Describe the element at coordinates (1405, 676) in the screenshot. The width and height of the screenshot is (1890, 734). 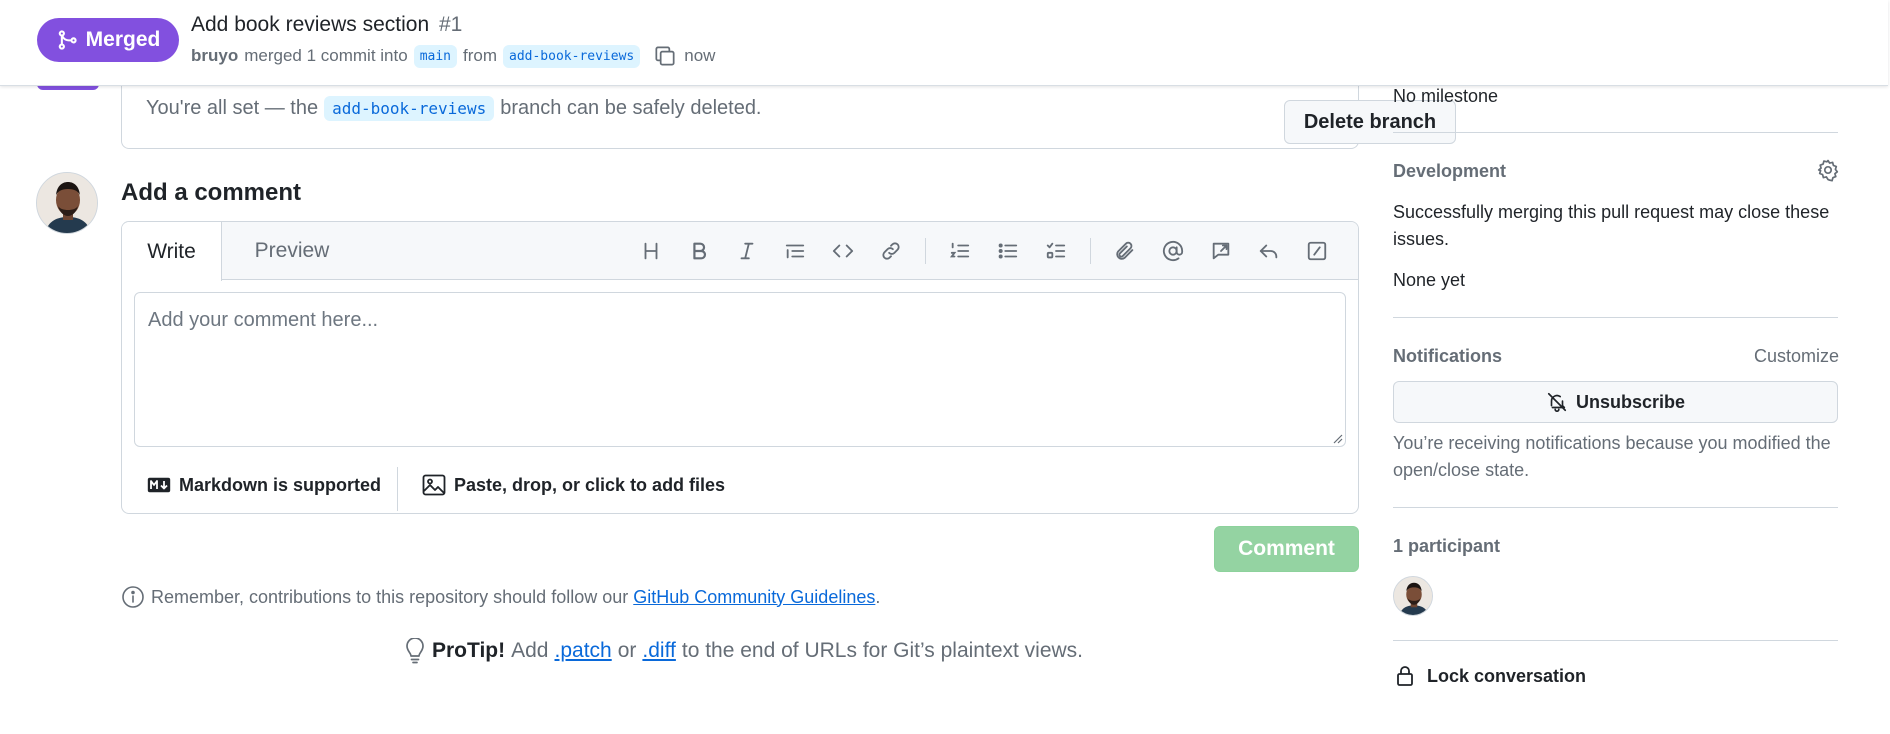
I see `lock-icon` at that location.